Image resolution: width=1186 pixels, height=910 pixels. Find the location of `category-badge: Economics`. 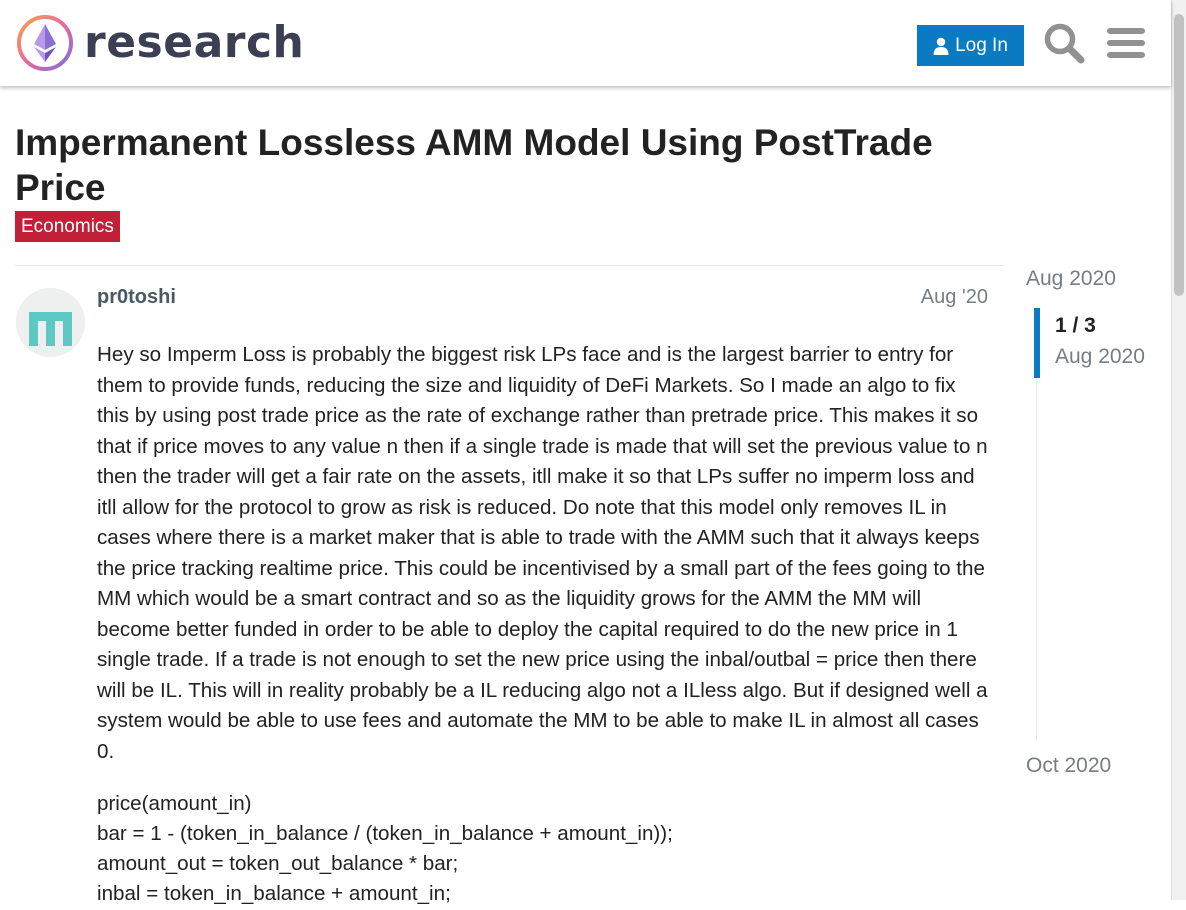

category-badge: Economics is located at coordinates (67, 226).